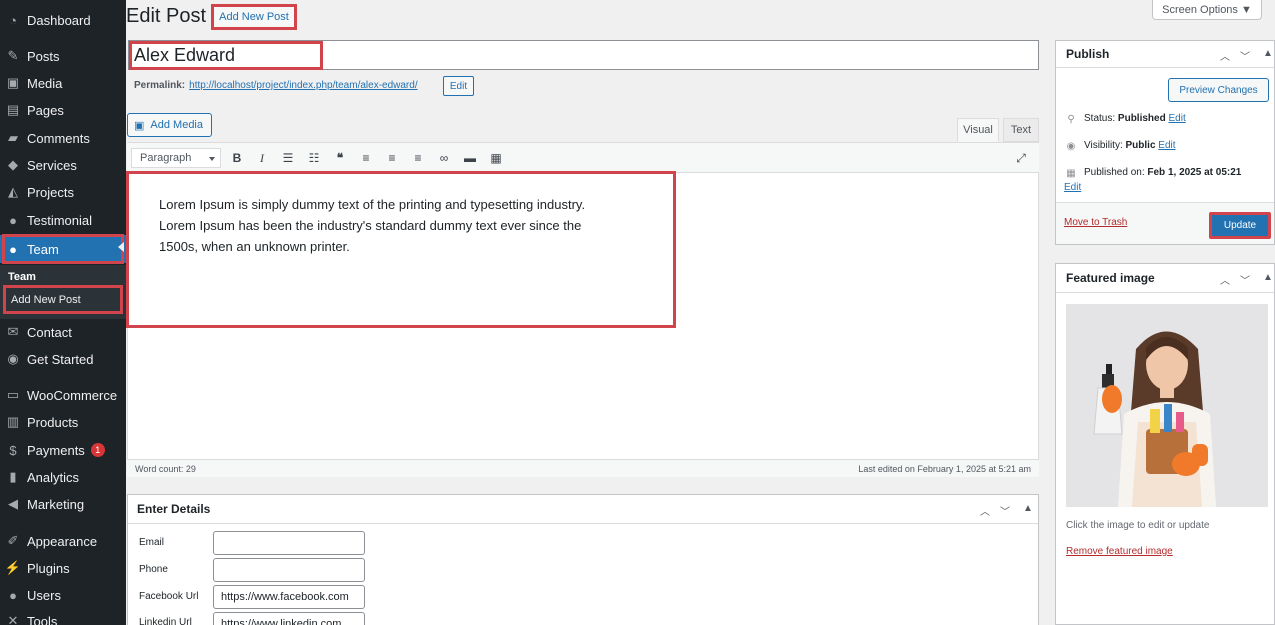  What do you see at coordinates (13, 220) in the screenshot?
I see `user-icon: ●` at bounding box center [13, 220].